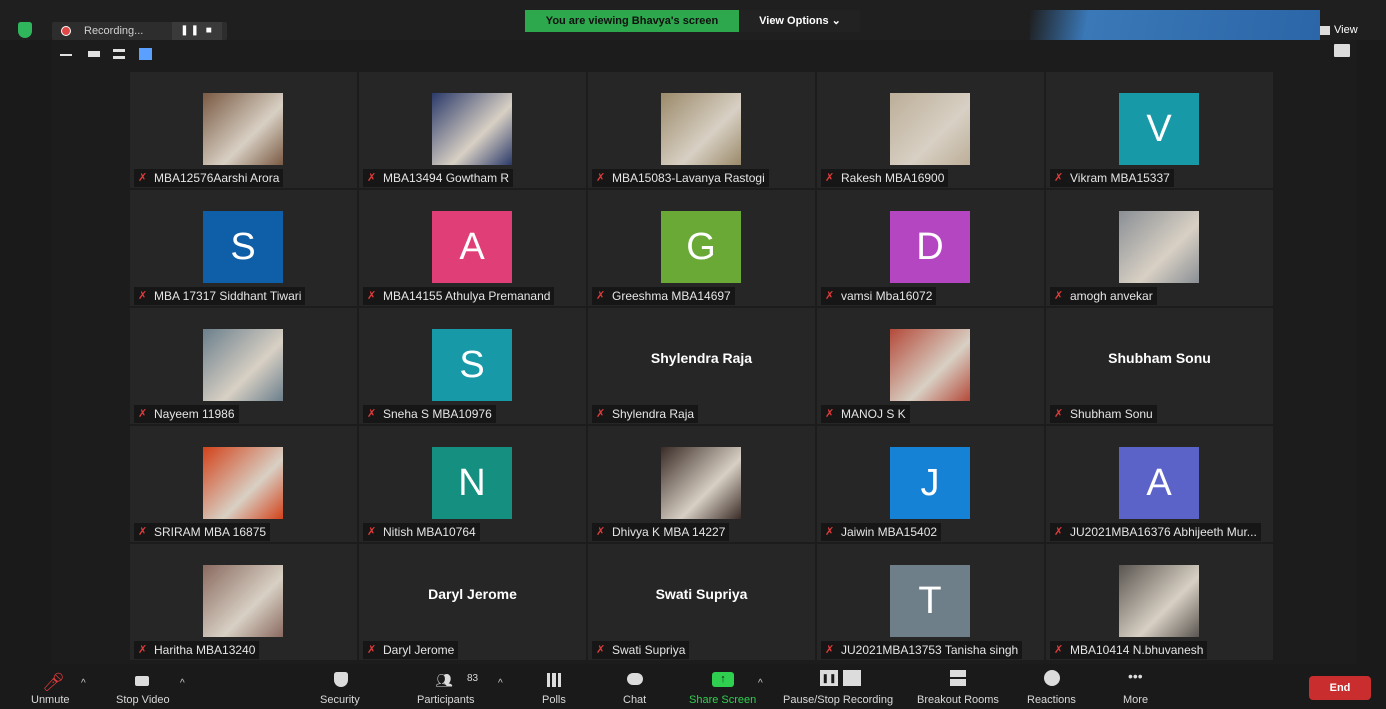  Describe the element at coordinates (701, 484) in the screenshot. I see `participant-tile: ✗ Dhivya K MBA 14227` at that location.